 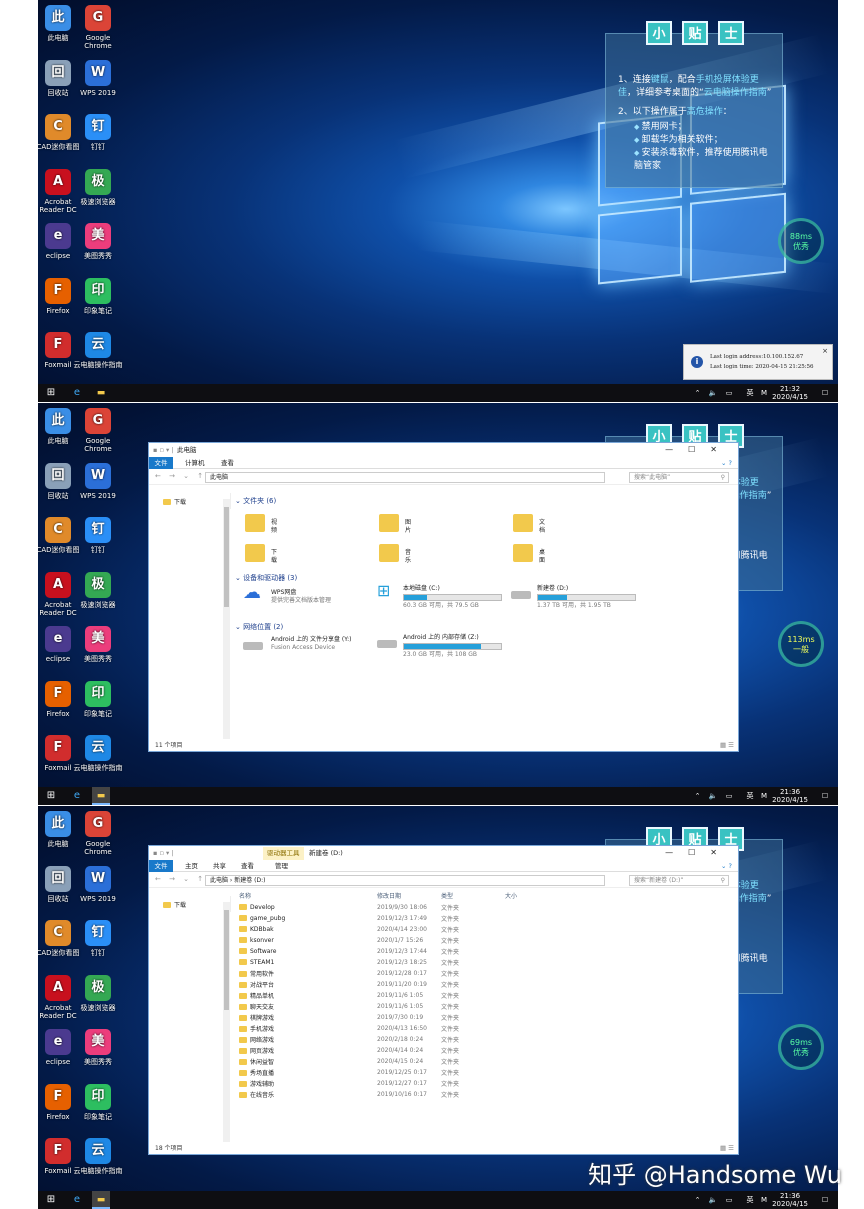 I want to click on table-row: KDBbak 2020/4/14 23:00 文件夹, so click(x=388, y=929).